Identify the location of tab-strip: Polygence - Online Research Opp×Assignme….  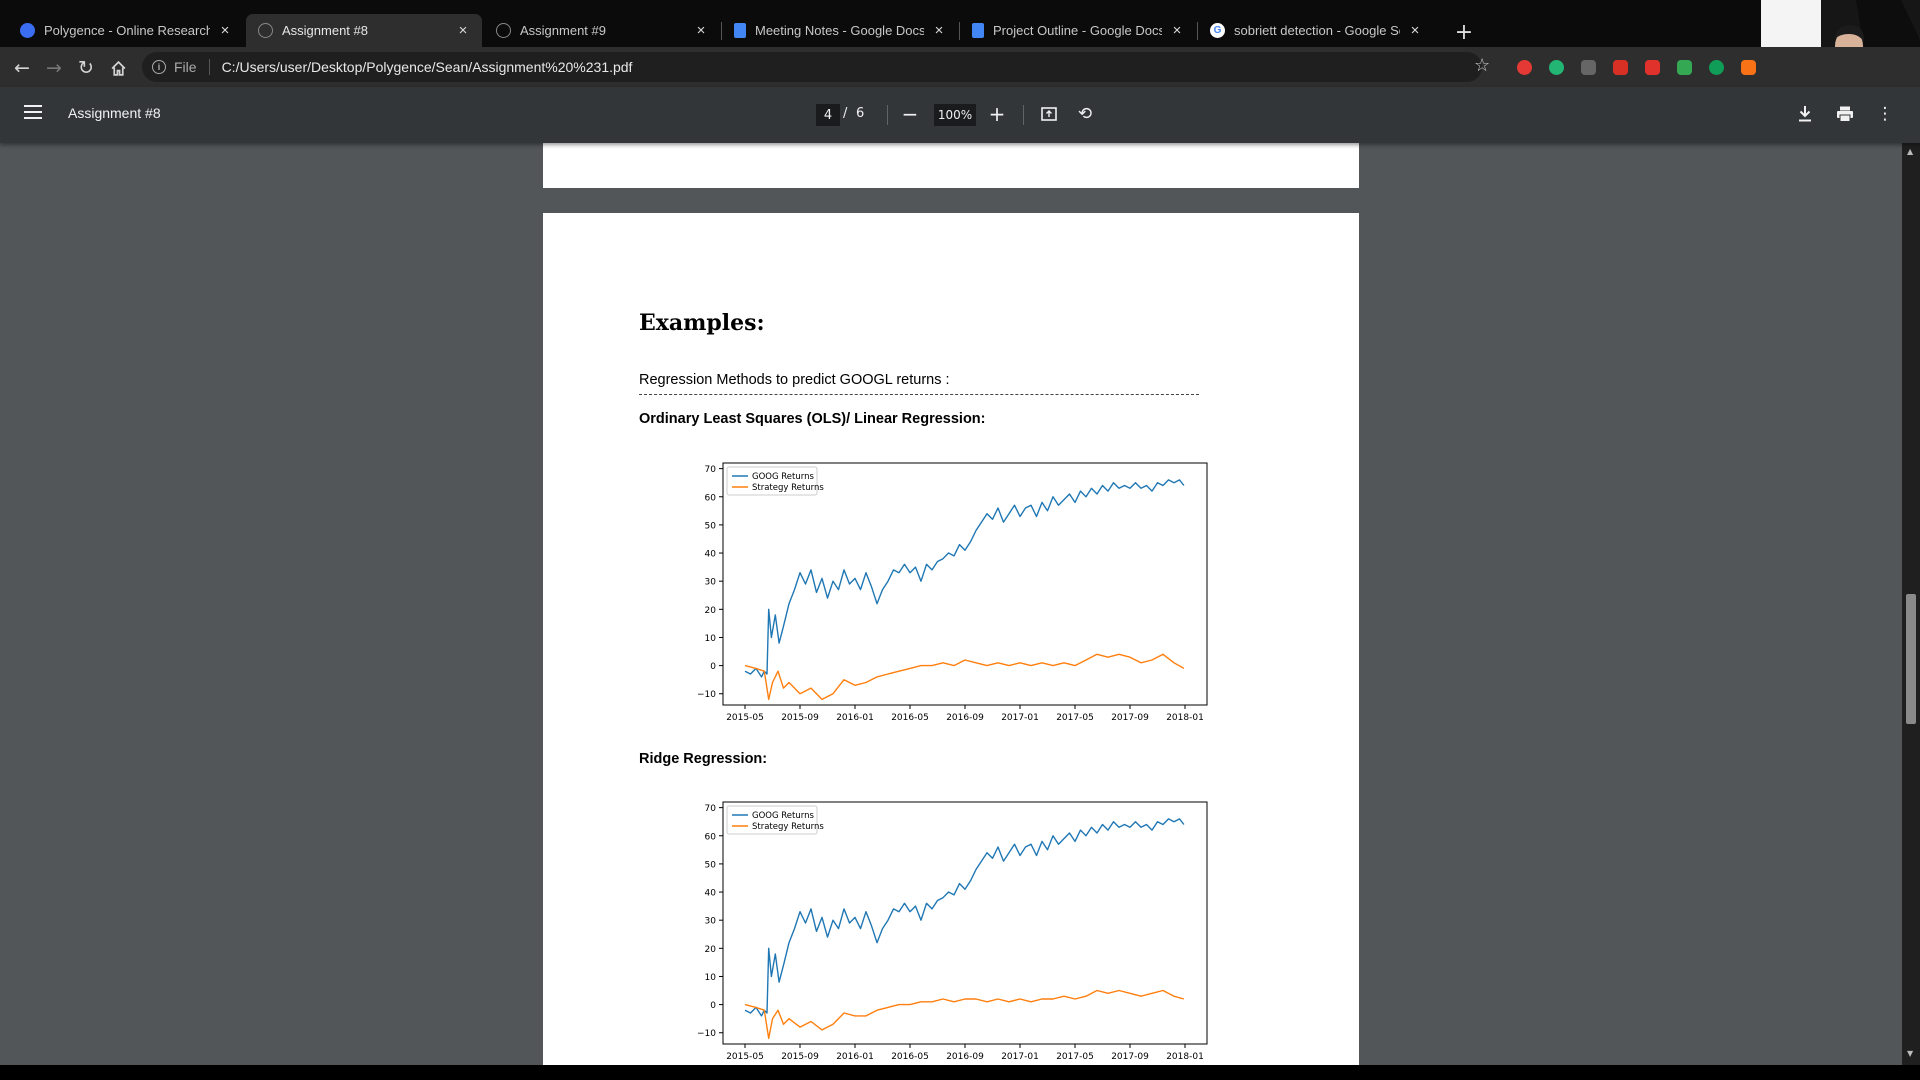
(960, 23).